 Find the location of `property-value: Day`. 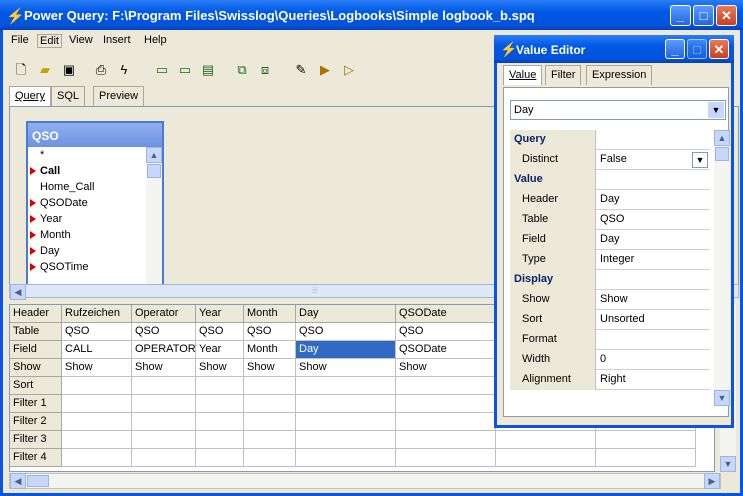

property-value: Day is located at coordinates (653, 240).